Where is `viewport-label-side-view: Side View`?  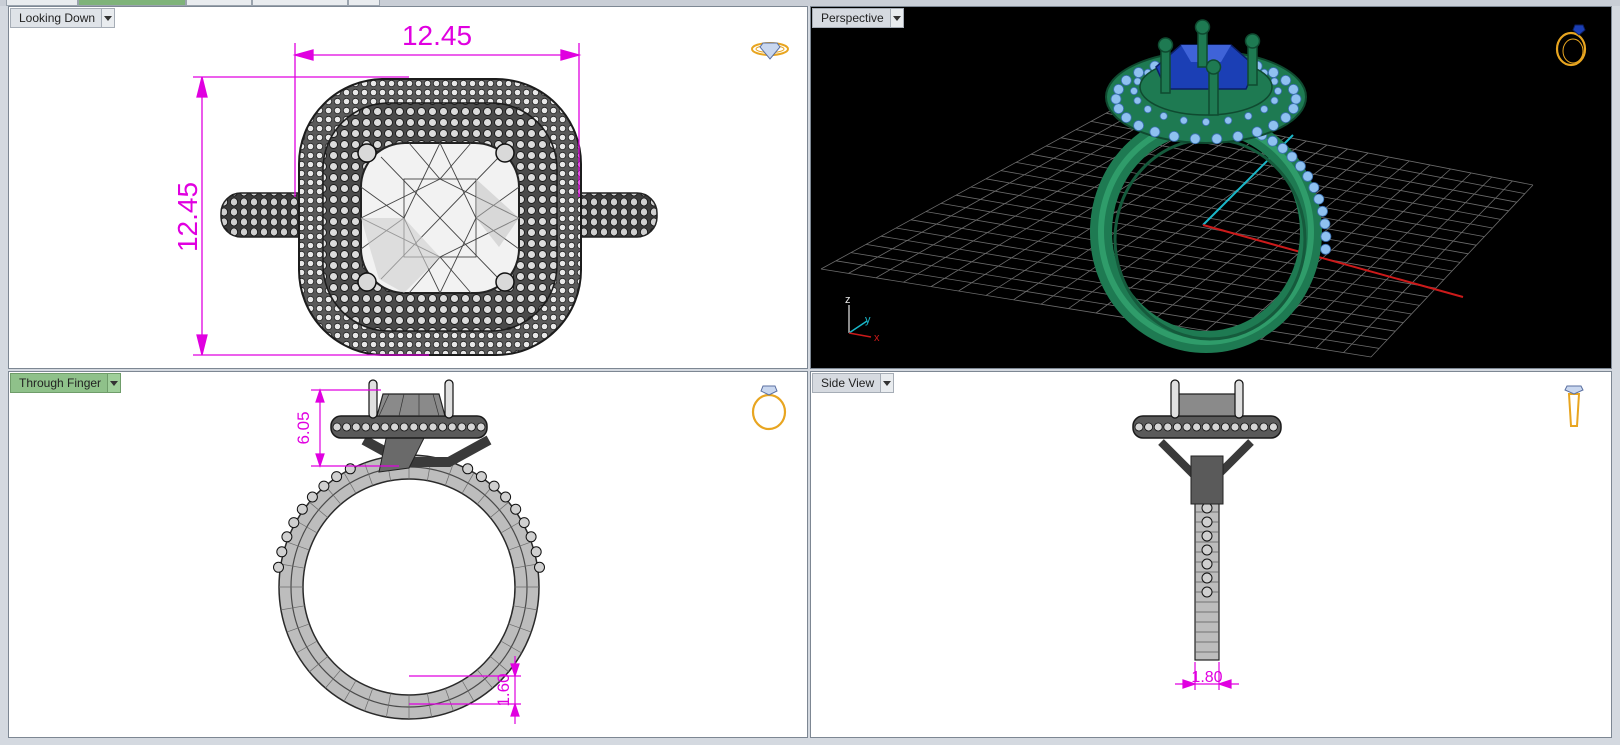
viewport-label-side-view: Side View is located at coordinates (853, 383).